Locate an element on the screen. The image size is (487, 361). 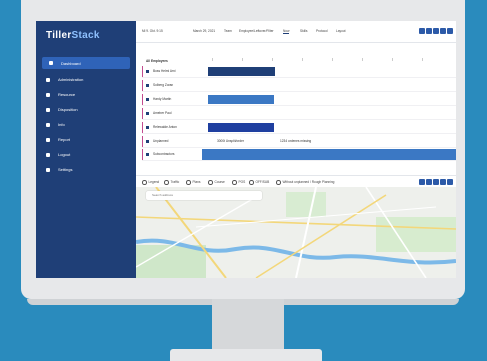
gantt-row: Solberg Zoran is located at coordinates (299, 86).